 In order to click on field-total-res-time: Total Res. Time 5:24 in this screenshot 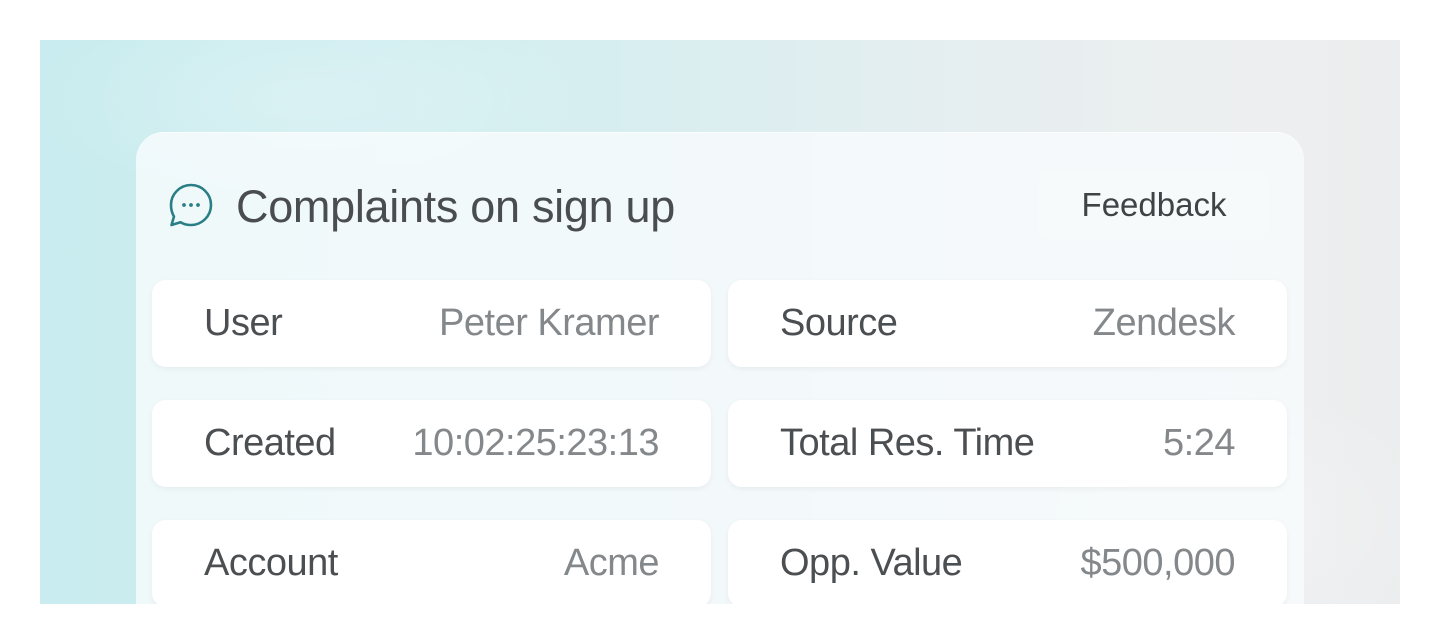, I will do `click(1007, 443)`.